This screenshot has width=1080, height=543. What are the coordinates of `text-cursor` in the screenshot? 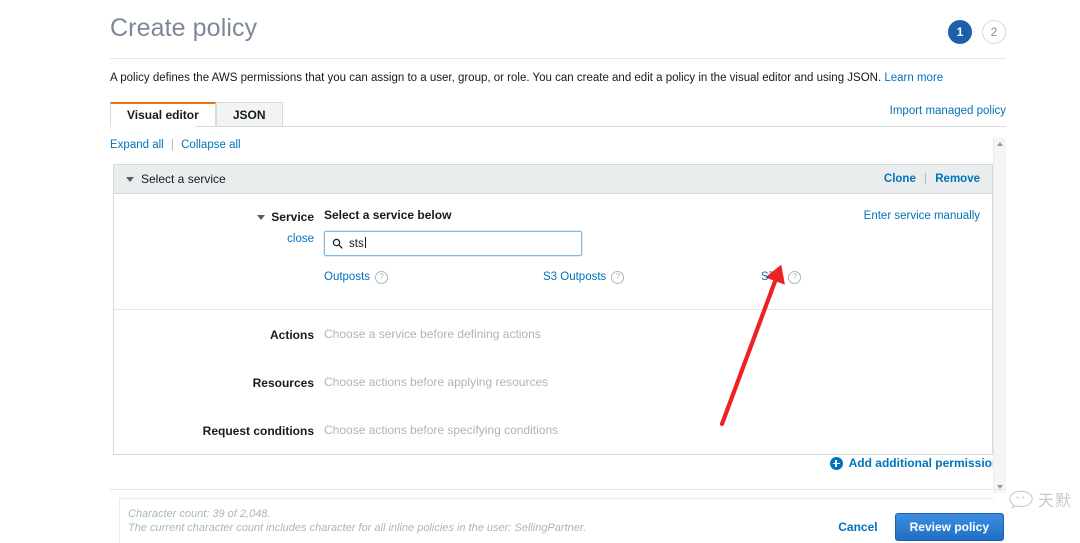 It's located at (365, 242).